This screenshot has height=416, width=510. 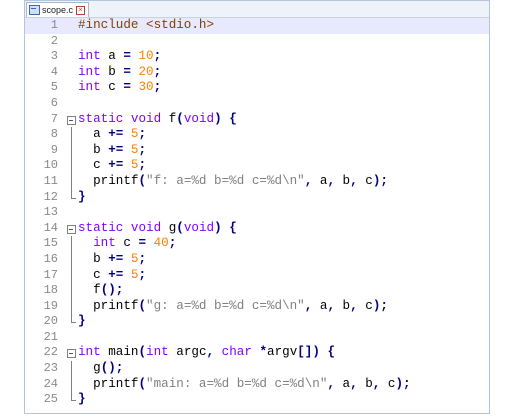 I want to click on code-line: 20}, so click(x=257, y=322).